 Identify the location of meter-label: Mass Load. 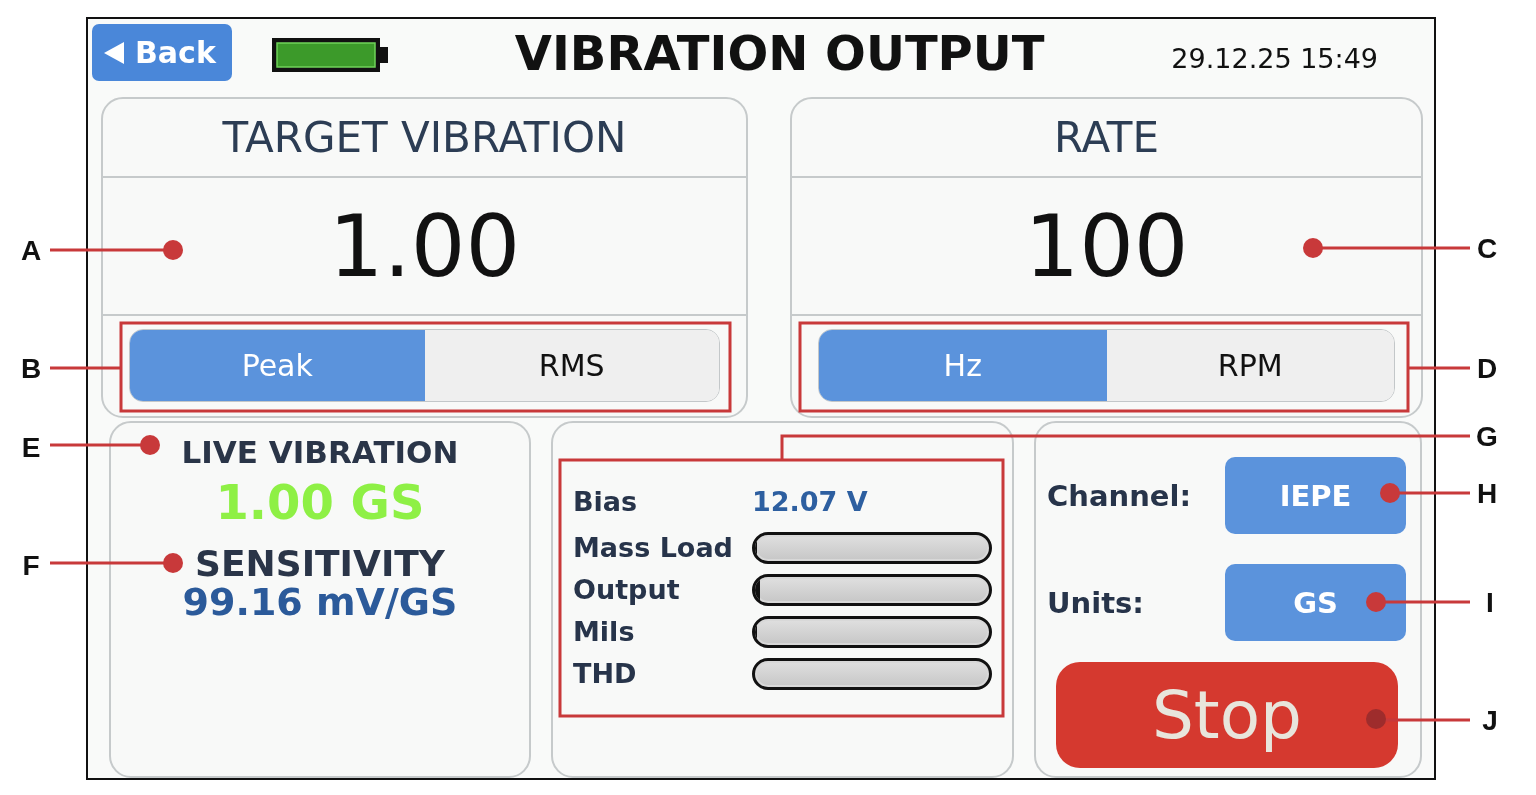
(653, 548).